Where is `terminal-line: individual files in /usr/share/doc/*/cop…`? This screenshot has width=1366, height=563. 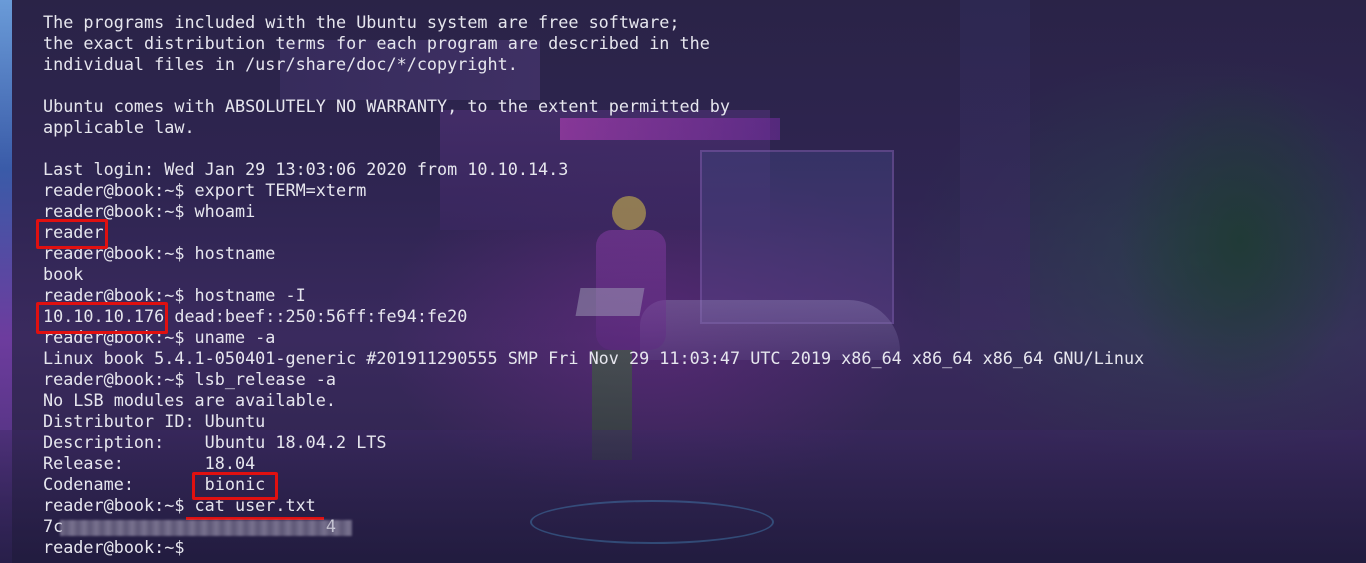
terminal-line: individual files in /usr/share/doc/*/cop… is located at coordinates (280, 64).